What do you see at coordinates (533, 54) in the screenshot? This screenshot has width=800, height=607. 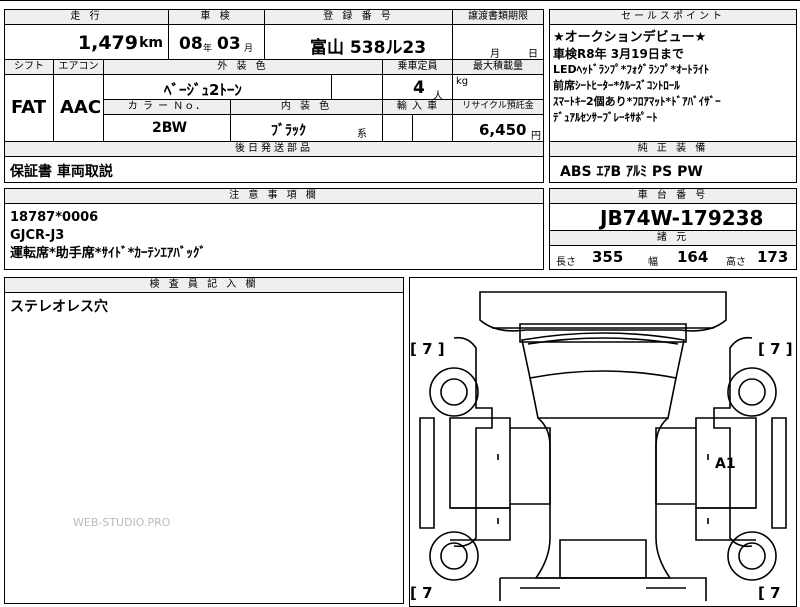 I see `transfer-day-unit: 日` at bounding box center [533, 54].